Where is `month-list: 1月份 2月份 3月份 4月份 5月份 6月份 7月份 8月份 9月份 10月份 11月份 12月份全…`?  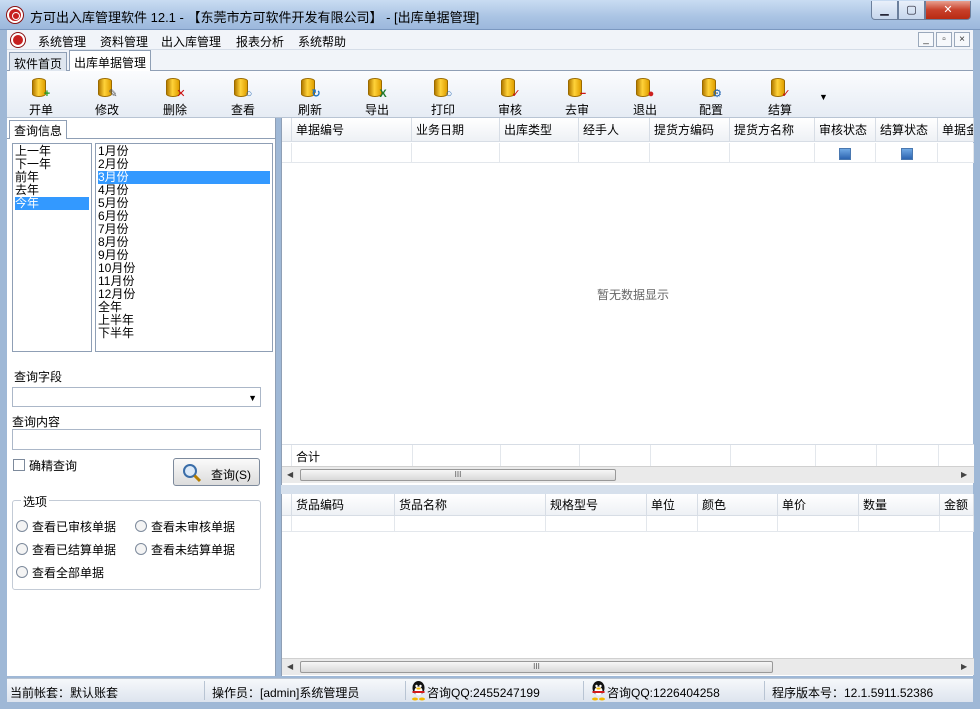
month-list: 1月份 2月份 3月份 4月份 5月份 6月份 7月份 8月份 9月份 10月份 11月份 12月份全… is located at coordinates (184, 247).